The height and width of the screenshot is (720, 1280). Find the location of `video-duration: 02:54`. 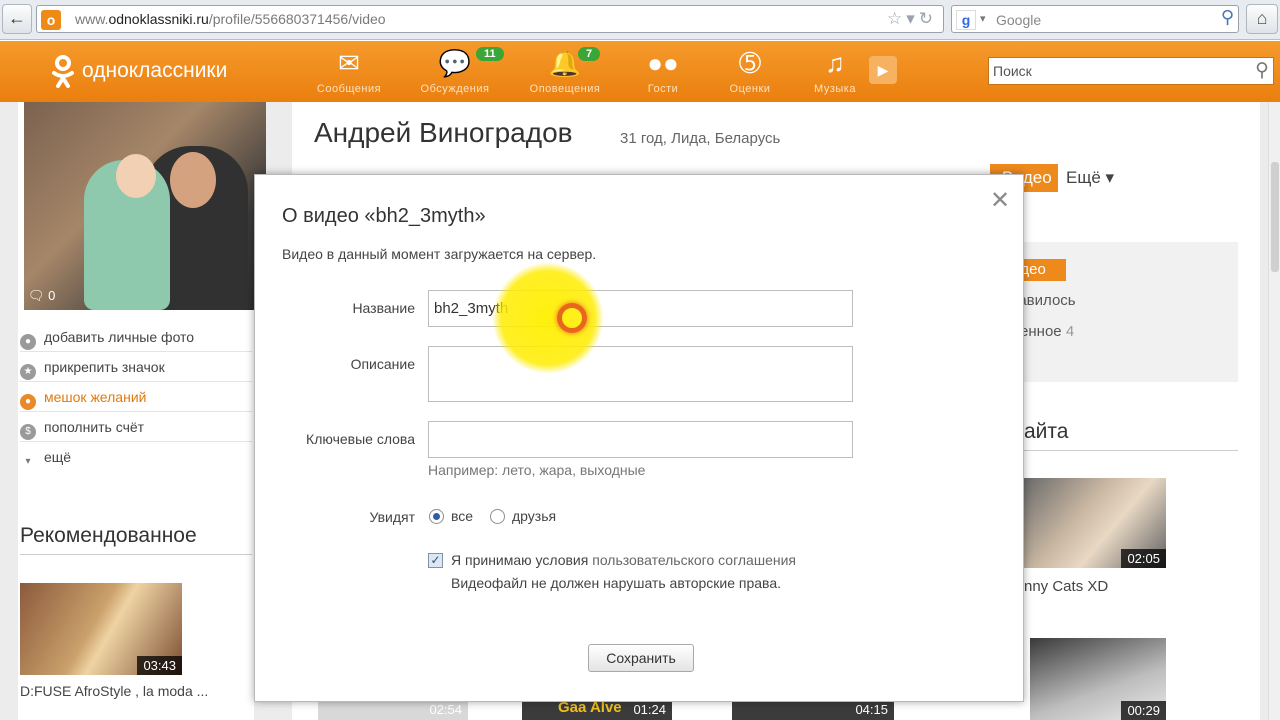

video-duration: 02:54 is located at coordinates (445, 709).